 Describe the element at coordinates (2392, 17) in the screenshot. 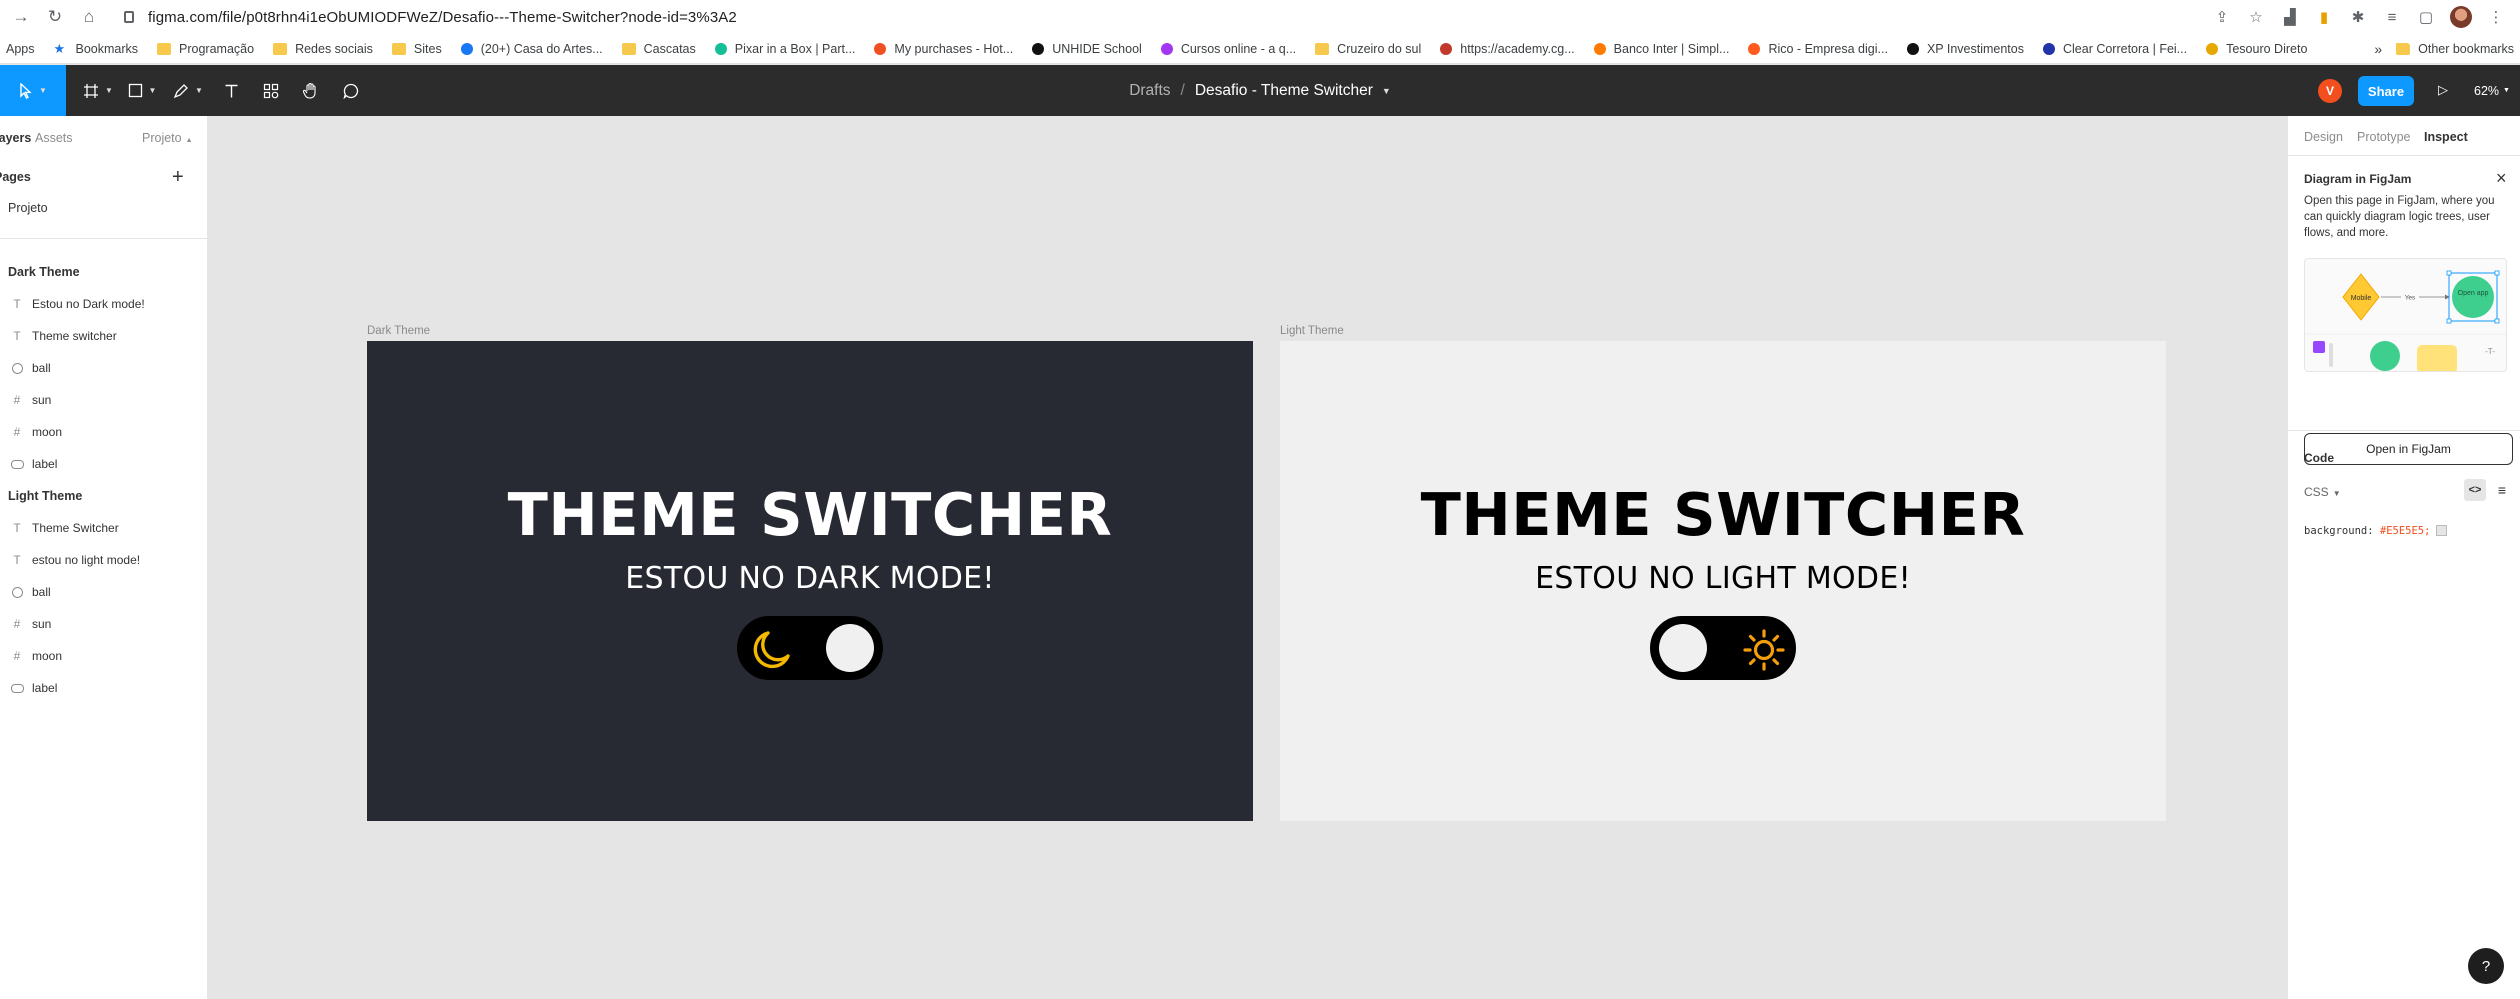

I see `media-icon: ≡` at that location.